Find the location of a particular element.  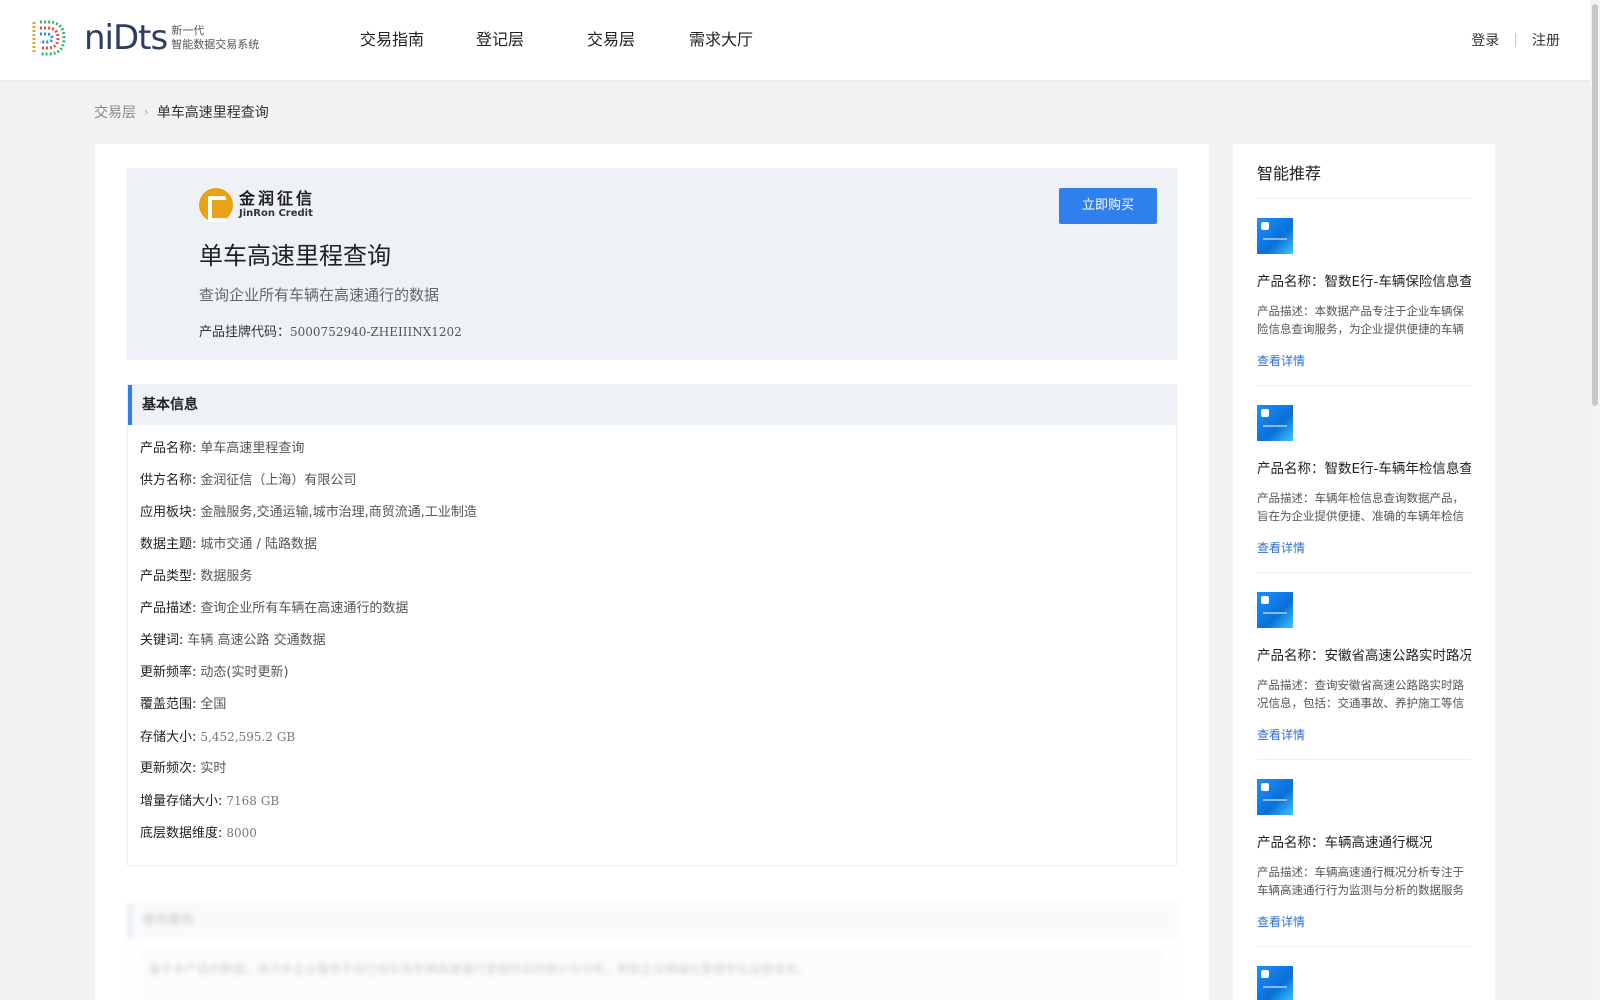

info-label: 增量存储大小: is located at coordinates (181, 801).